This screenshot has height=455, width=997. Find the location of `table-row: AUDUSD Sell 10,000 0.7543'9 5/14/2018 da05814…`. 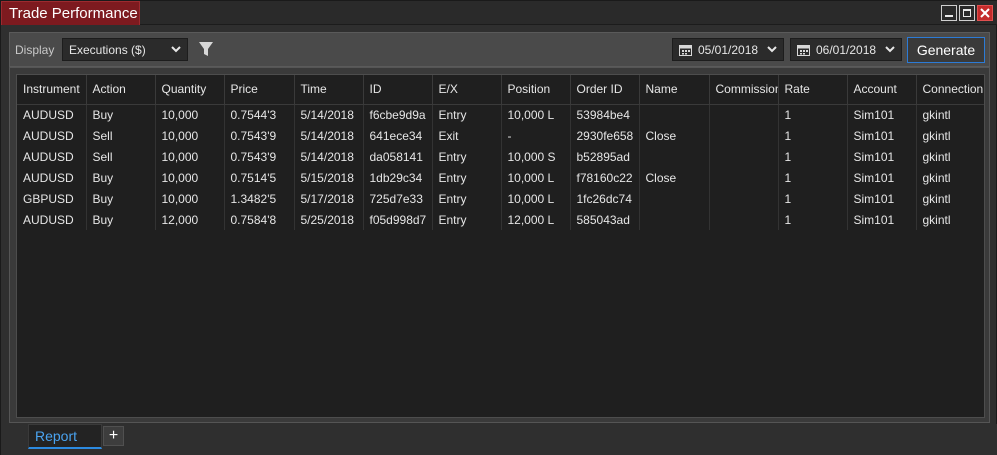

table-row: AUDUSD Sell 10,000 0.7543'9 5/14/2018 da05814… is located at coordinates (500, 156).